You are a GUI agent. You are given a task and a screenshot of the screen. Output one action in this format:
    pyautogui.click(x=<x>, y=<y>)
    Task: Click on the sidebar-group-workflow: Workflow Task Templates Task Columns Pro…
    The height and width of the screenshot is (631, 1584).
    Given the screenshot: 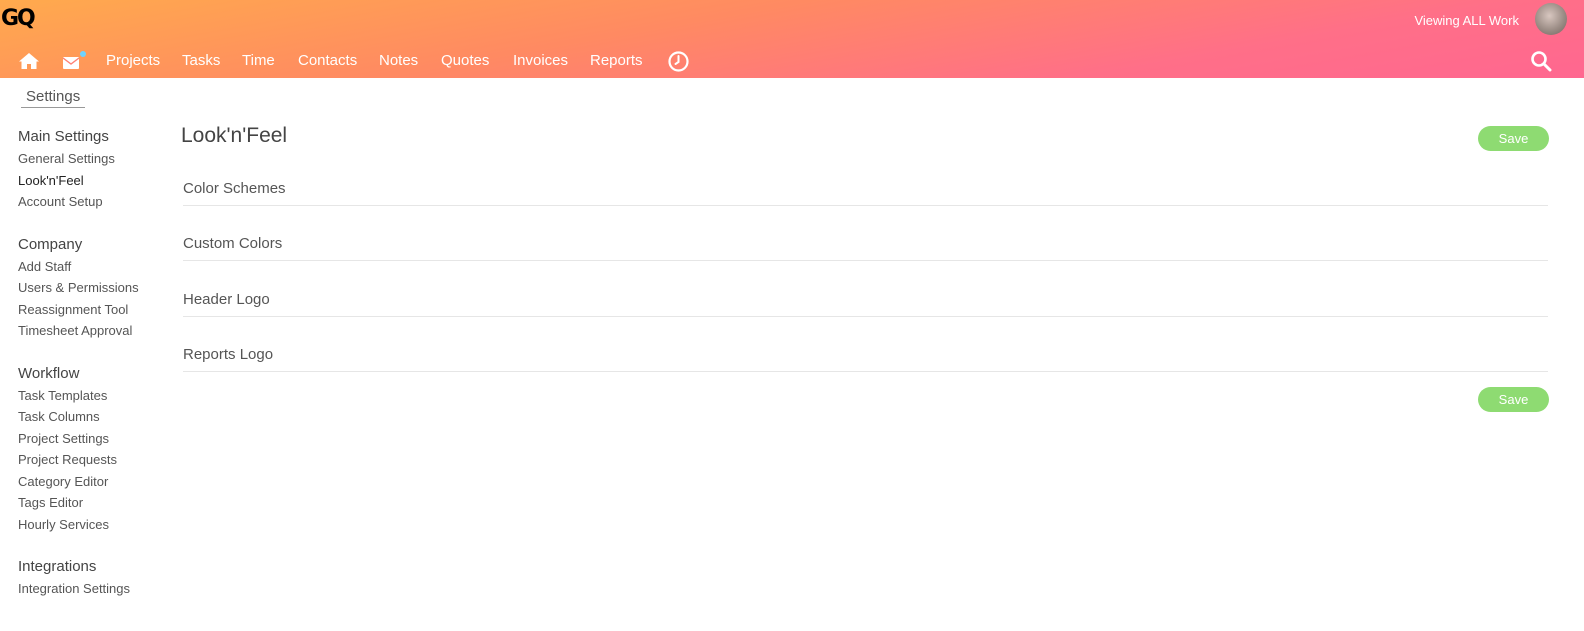 What is the action you would take?
    pyautogui.click(x=93, y=449)
    